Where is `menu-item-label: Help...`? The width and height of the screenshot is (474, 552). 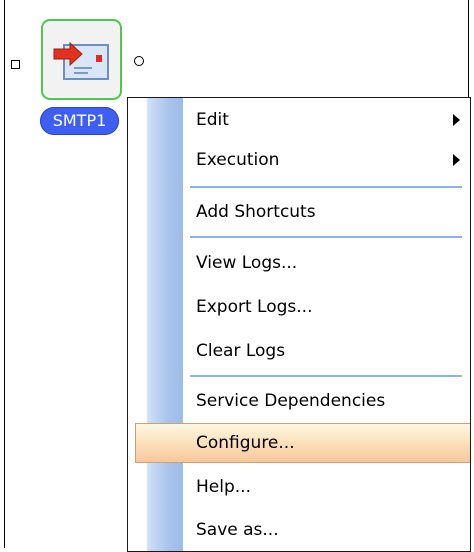
menu-item-label: Help... is located at coordinates (223, 487).